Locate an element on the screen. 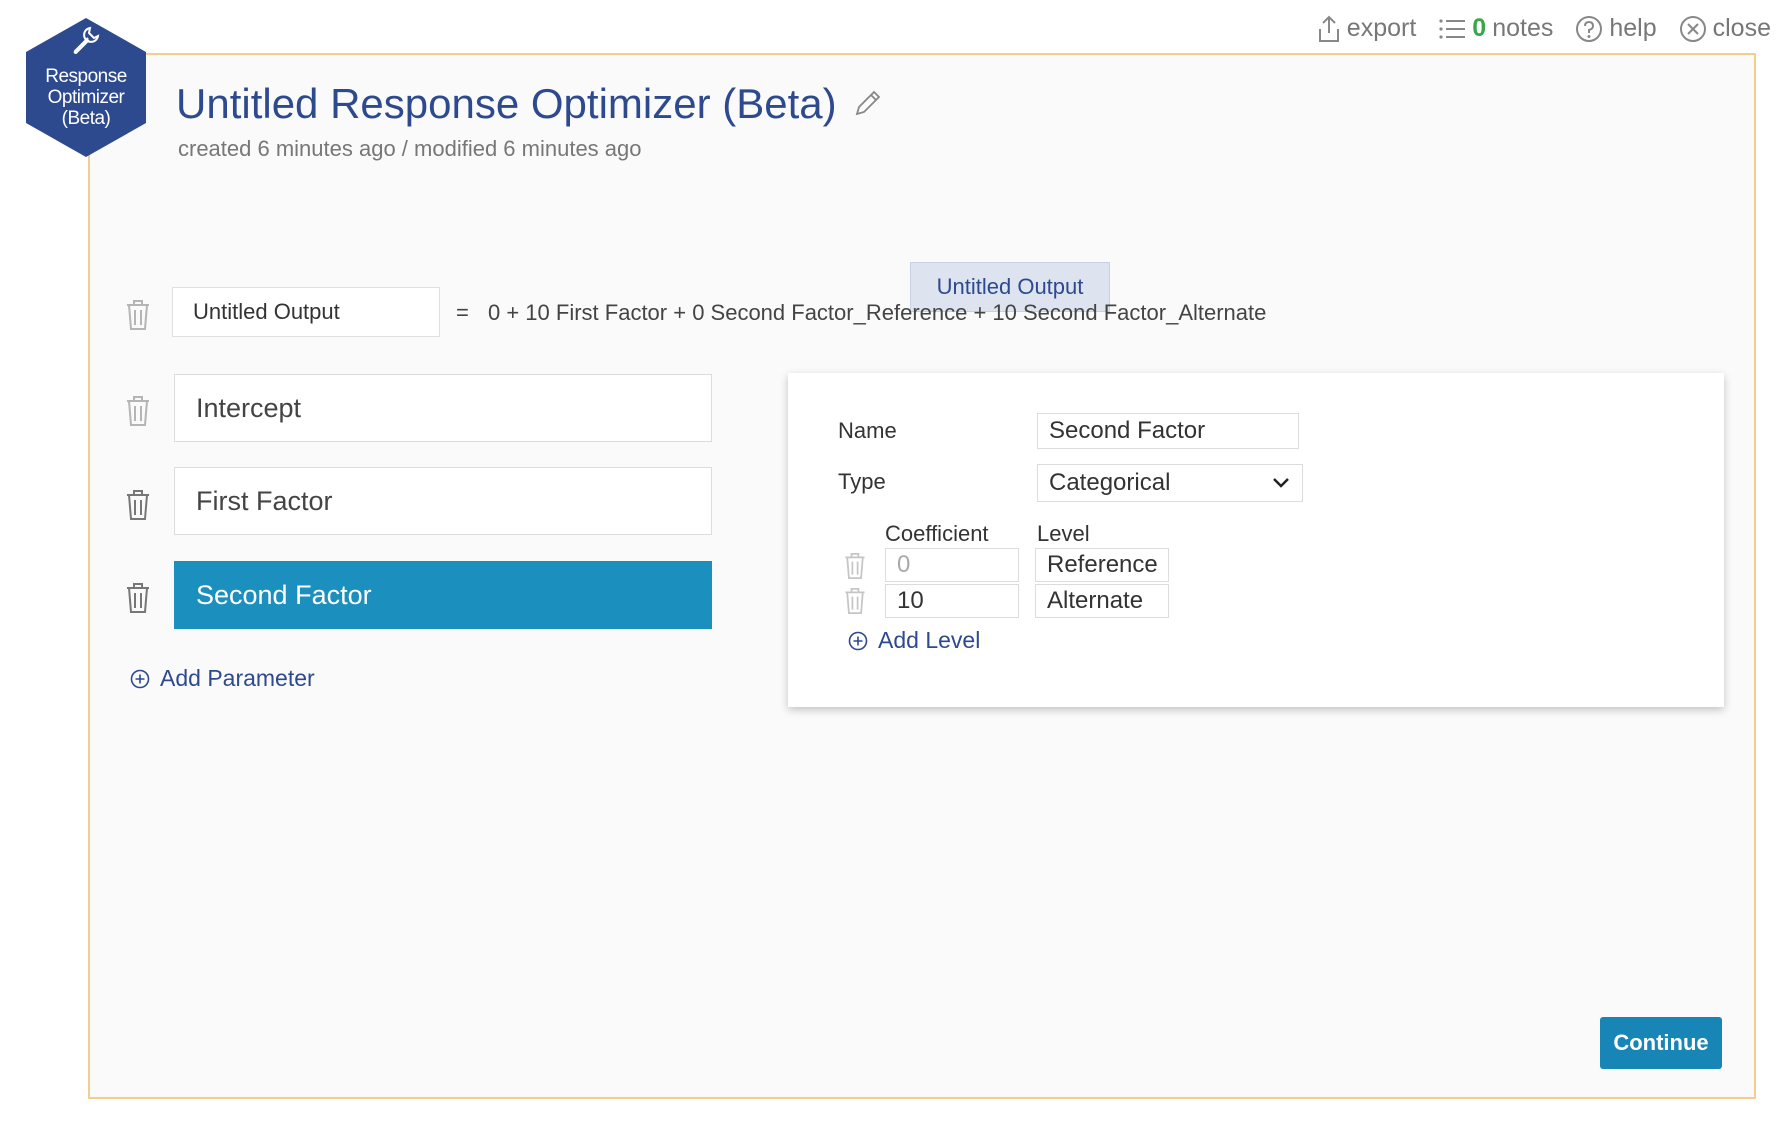 The height and width of the screenshot is (1124, 1791). type-select: Categorical is located at coordinates (1170, 483).